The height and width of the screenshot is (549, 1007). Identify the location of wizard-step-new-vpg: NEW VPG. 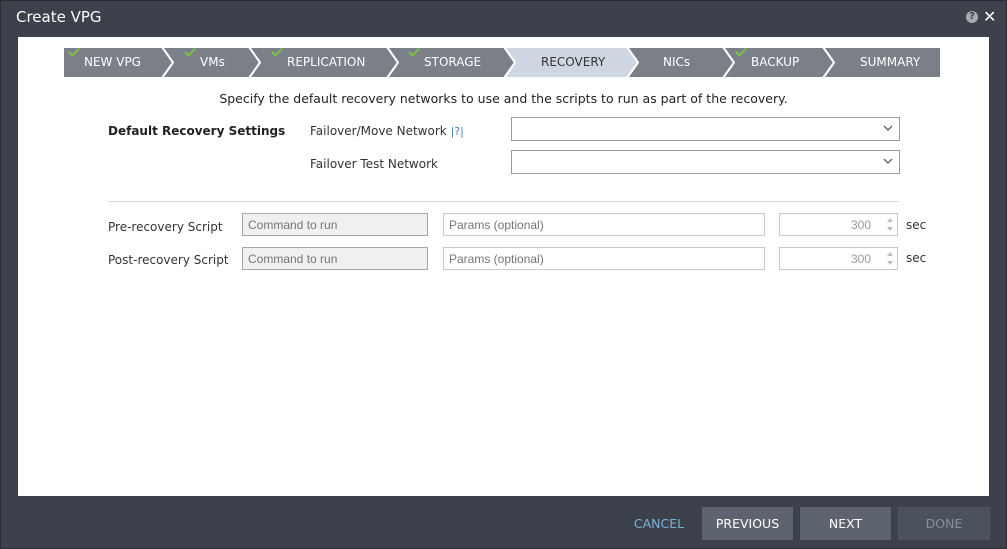
(118, 62).